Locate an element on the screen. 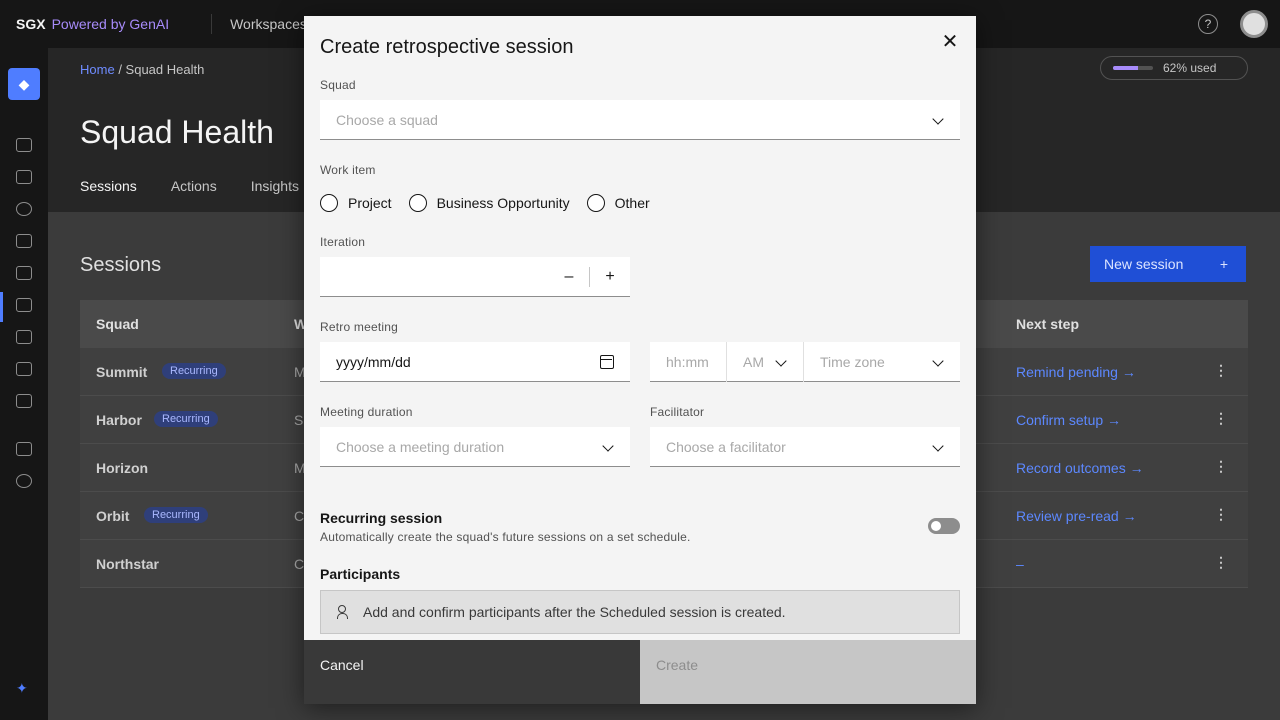 This screenshot has width=1280, height=720. link-icon is located at coordinates (24, 401).